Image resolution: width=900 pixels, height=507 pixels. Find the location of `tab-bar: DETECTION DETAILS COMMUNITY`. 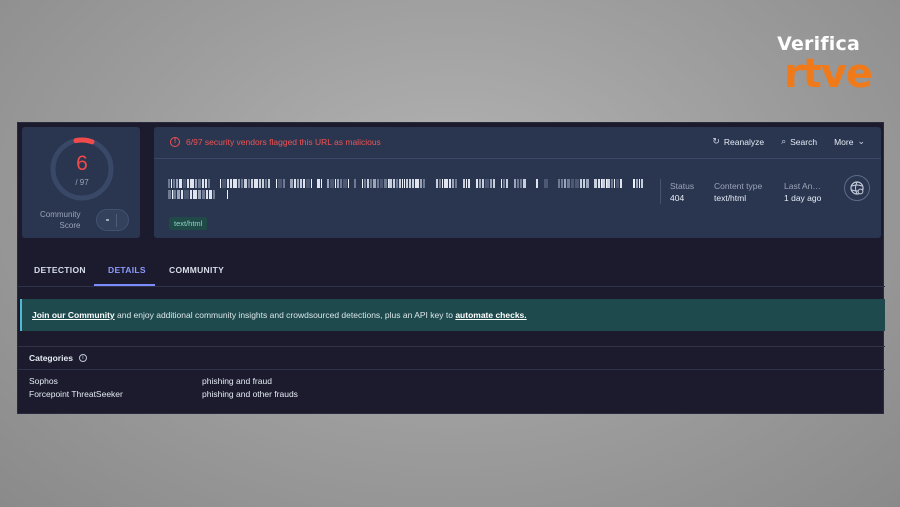

tab-bar: DETECTION DETAILS COMMUNITY is located at coordinates (451, 271).